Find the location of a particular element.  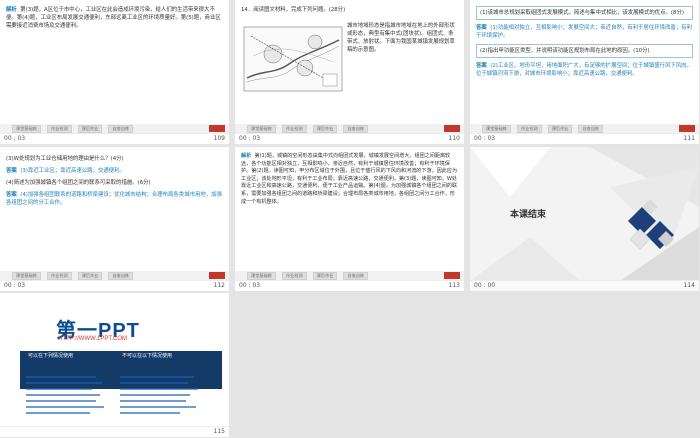

question-title: 14．阅读图文材料，完成下列问题。(28分) is located at coordinates (293, 10).